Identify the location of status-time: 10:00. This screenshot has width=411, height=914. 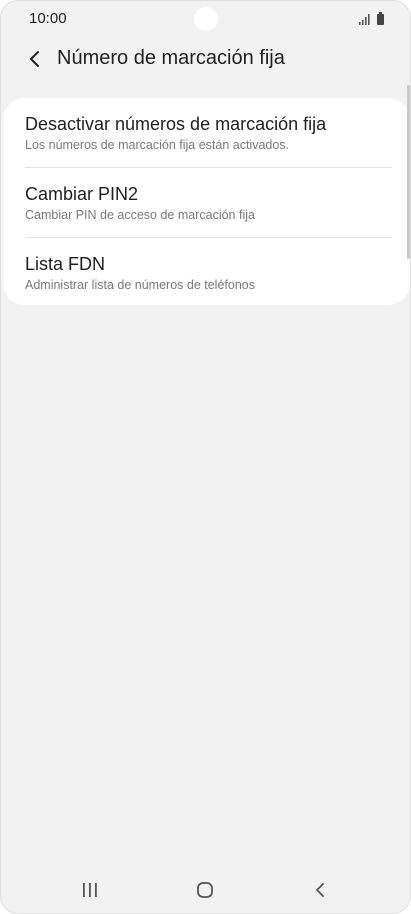
(48, 18).